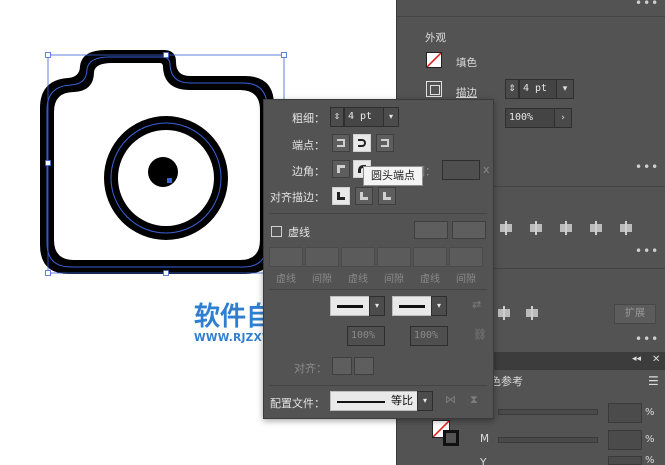 This screenshot has width=665, height=465. Describe the element at coordinates (387, 196) in the screenshot. I see `align-outside-button` at that location.